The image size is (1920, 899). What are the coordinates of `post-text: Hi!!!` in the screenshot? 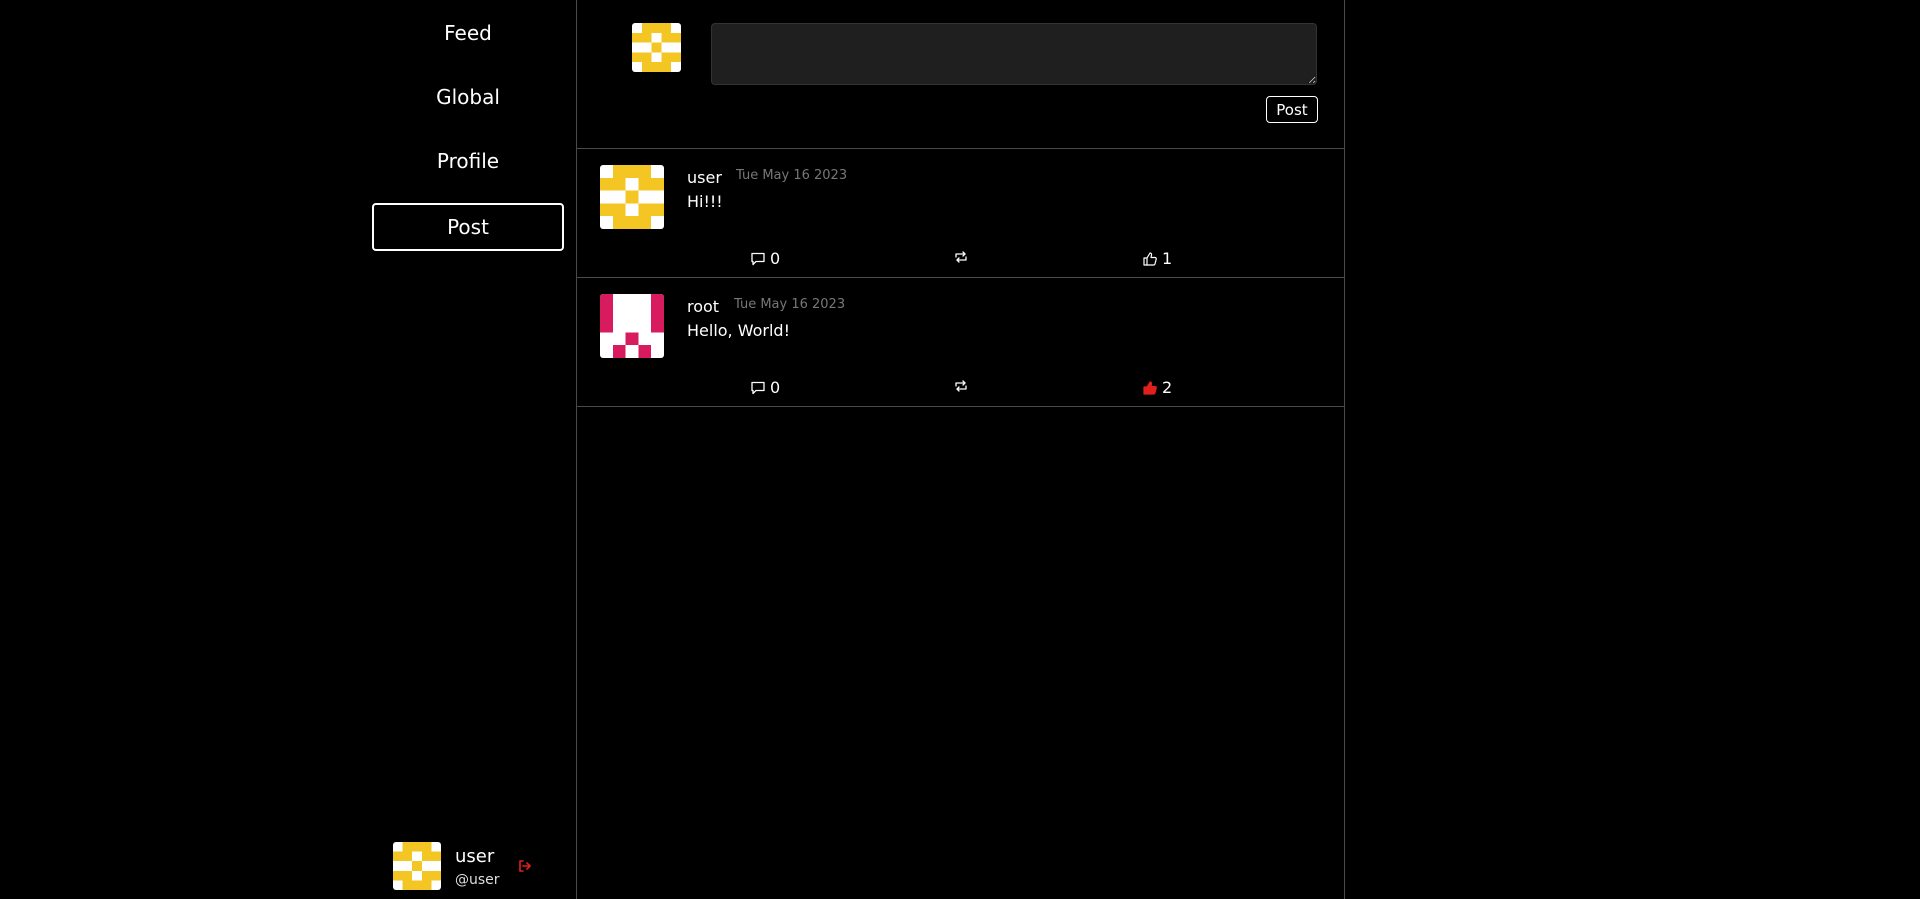 It's located at (705, 201).